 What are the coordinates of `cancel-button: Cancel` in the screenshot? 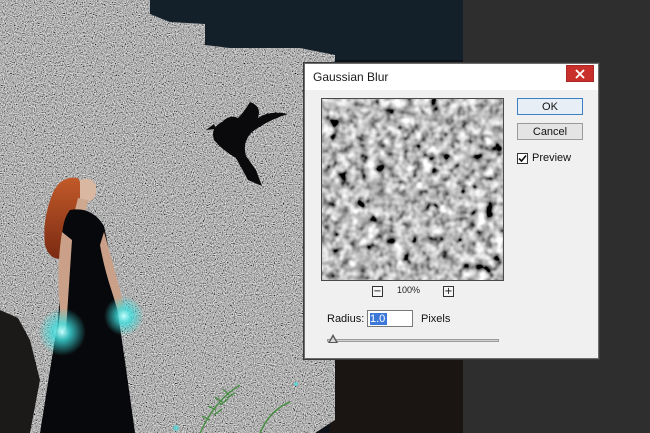 It's located at (550, 131).